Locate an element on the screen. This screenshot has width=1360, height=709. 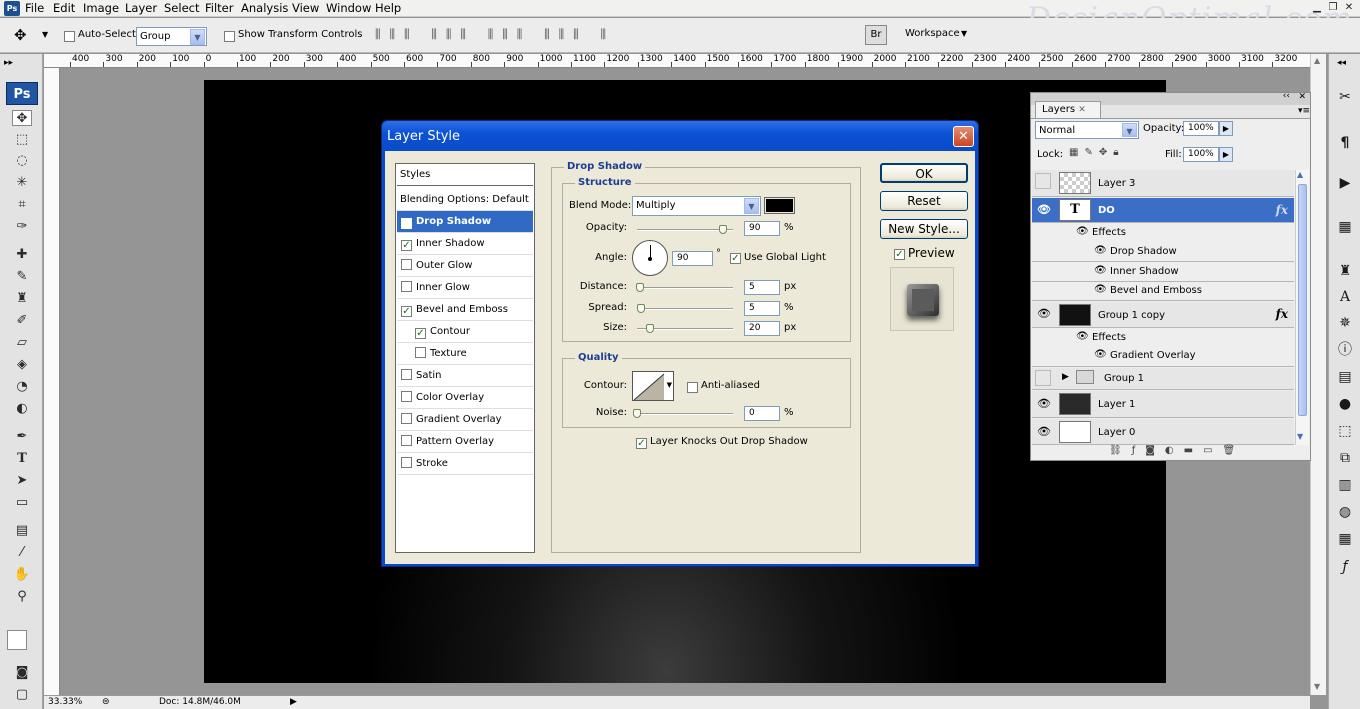
eyedropper-tool-icon: ✑ is located at coordinates (22, 227).